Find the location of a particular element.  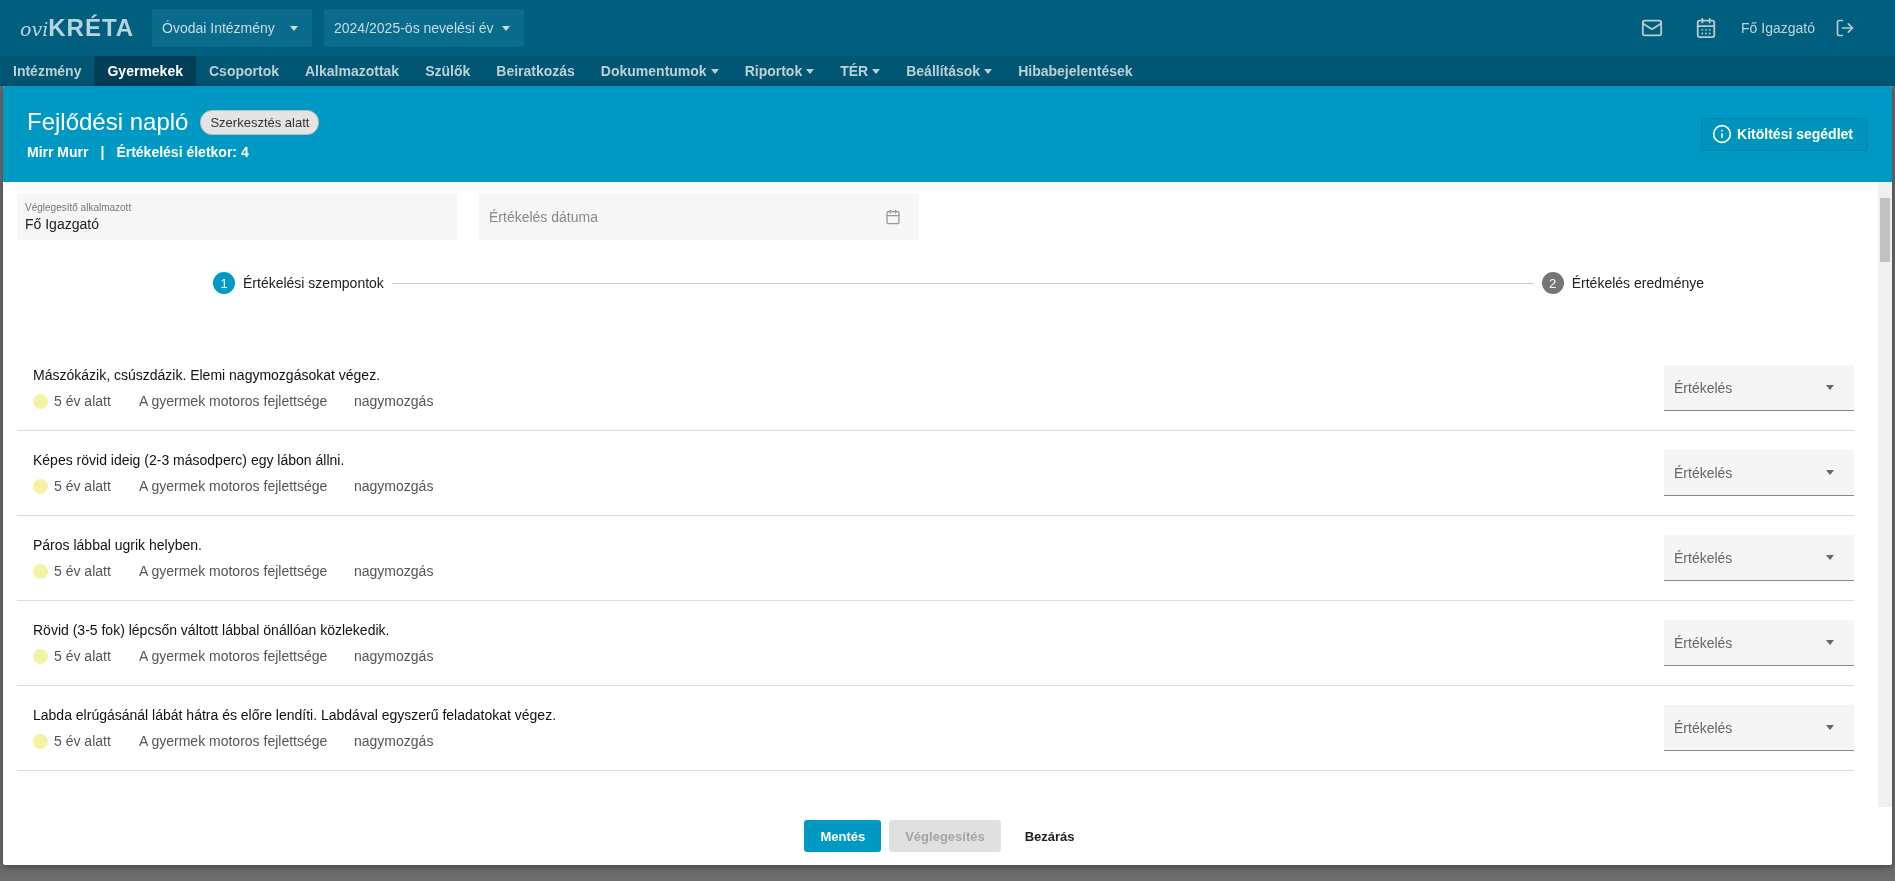

mail-icon is located at coordinates (1652, 28).